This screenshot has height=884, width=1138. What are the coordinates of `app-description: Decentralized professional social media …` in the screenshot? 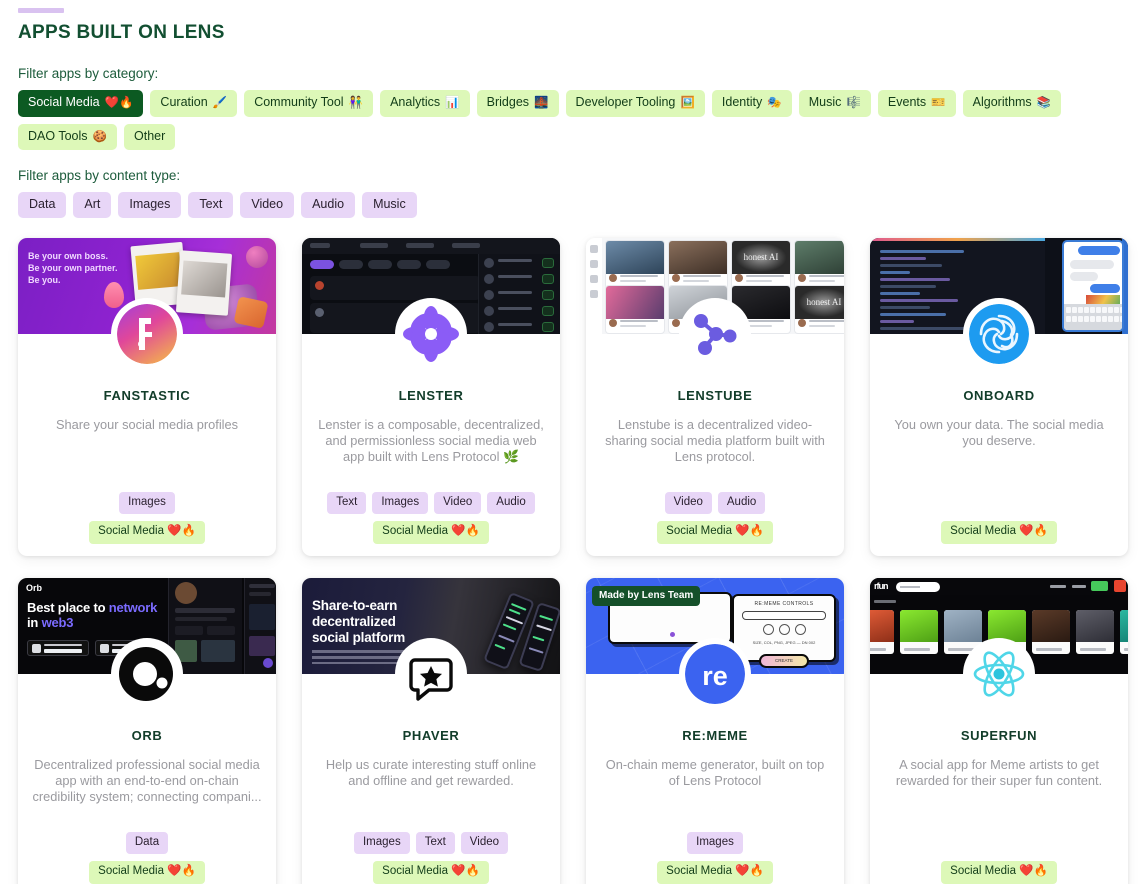 It's located at (147, 780).